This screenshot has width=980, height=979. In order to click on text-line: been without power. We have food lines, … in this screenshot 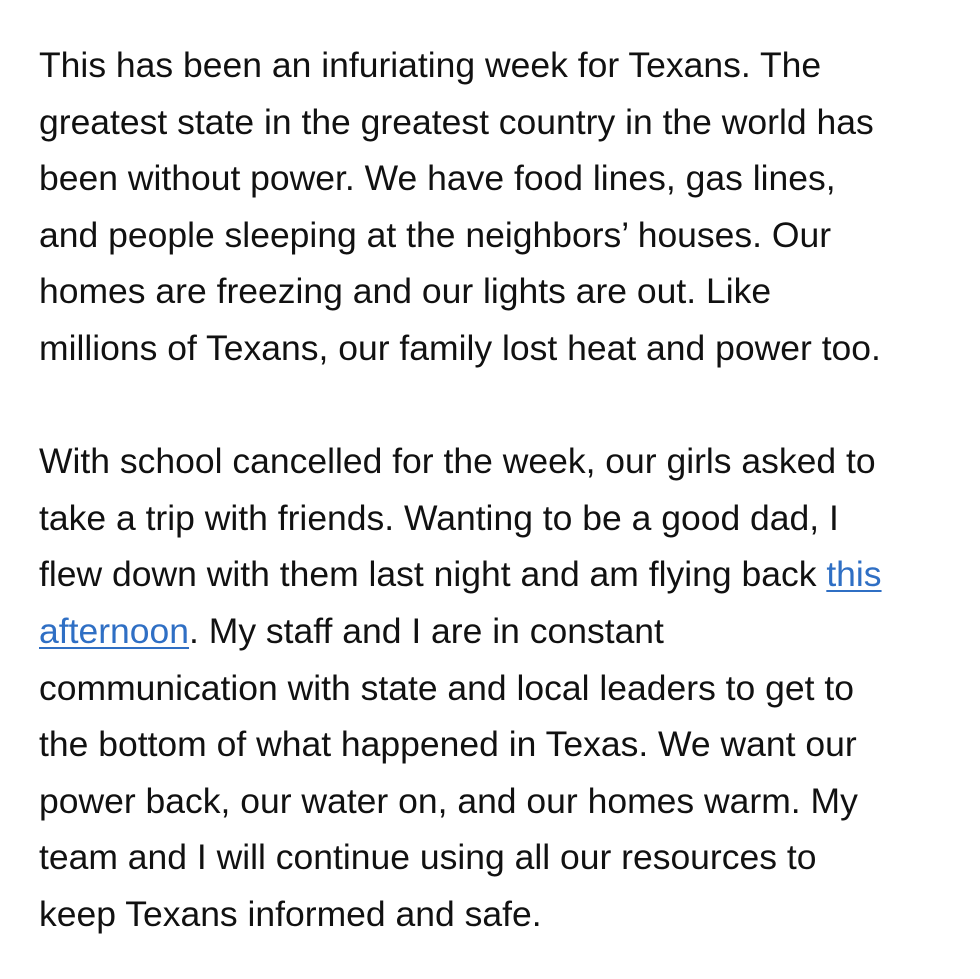, I will do `click(437, 178)`.